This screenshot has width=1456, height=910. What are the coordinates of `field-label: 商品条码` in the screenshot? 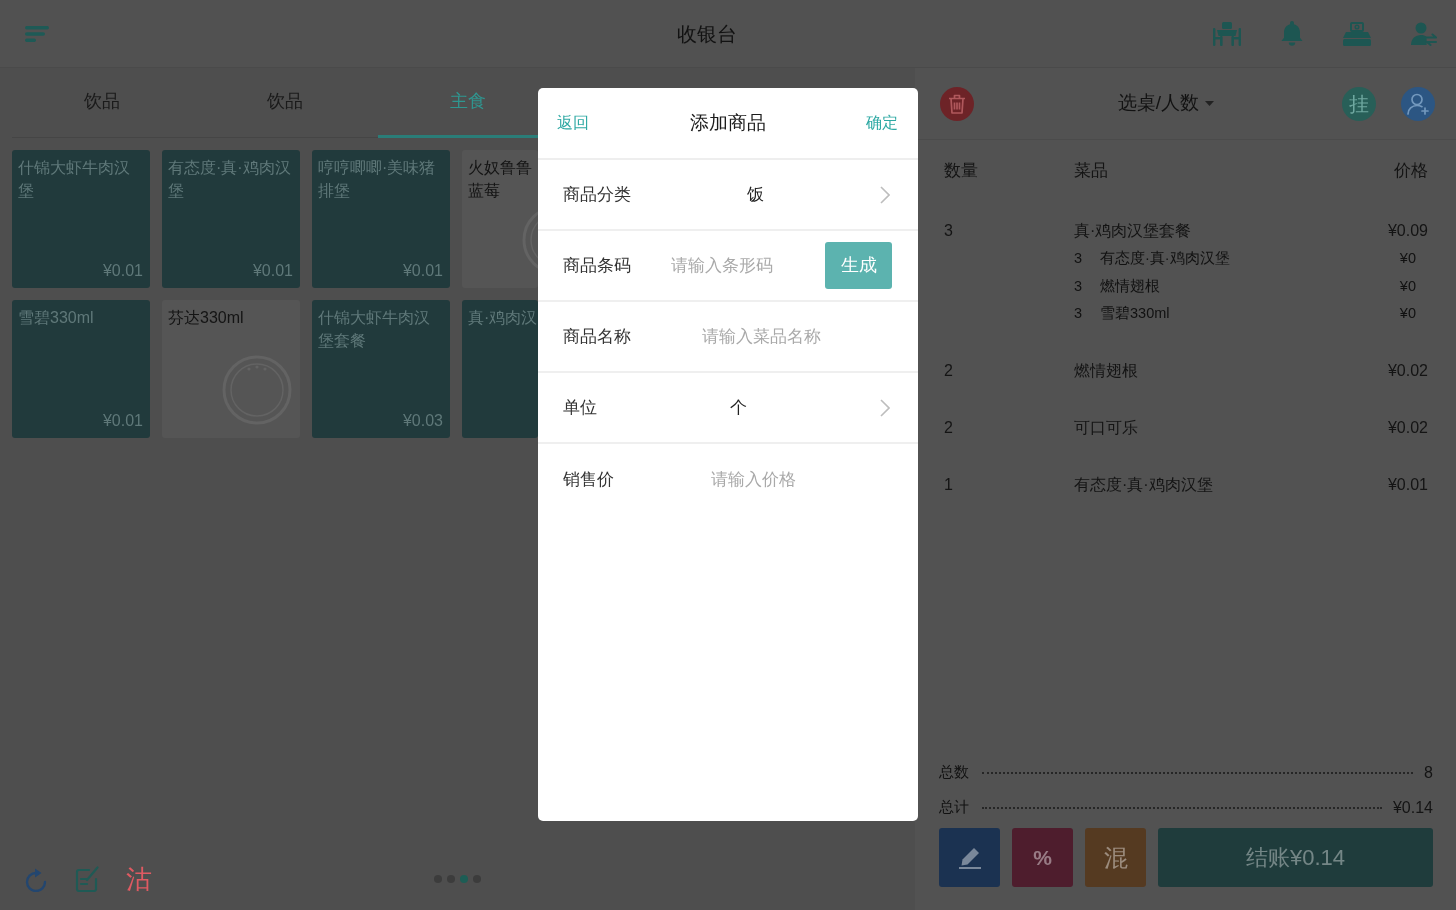 It's located at (597, 265).